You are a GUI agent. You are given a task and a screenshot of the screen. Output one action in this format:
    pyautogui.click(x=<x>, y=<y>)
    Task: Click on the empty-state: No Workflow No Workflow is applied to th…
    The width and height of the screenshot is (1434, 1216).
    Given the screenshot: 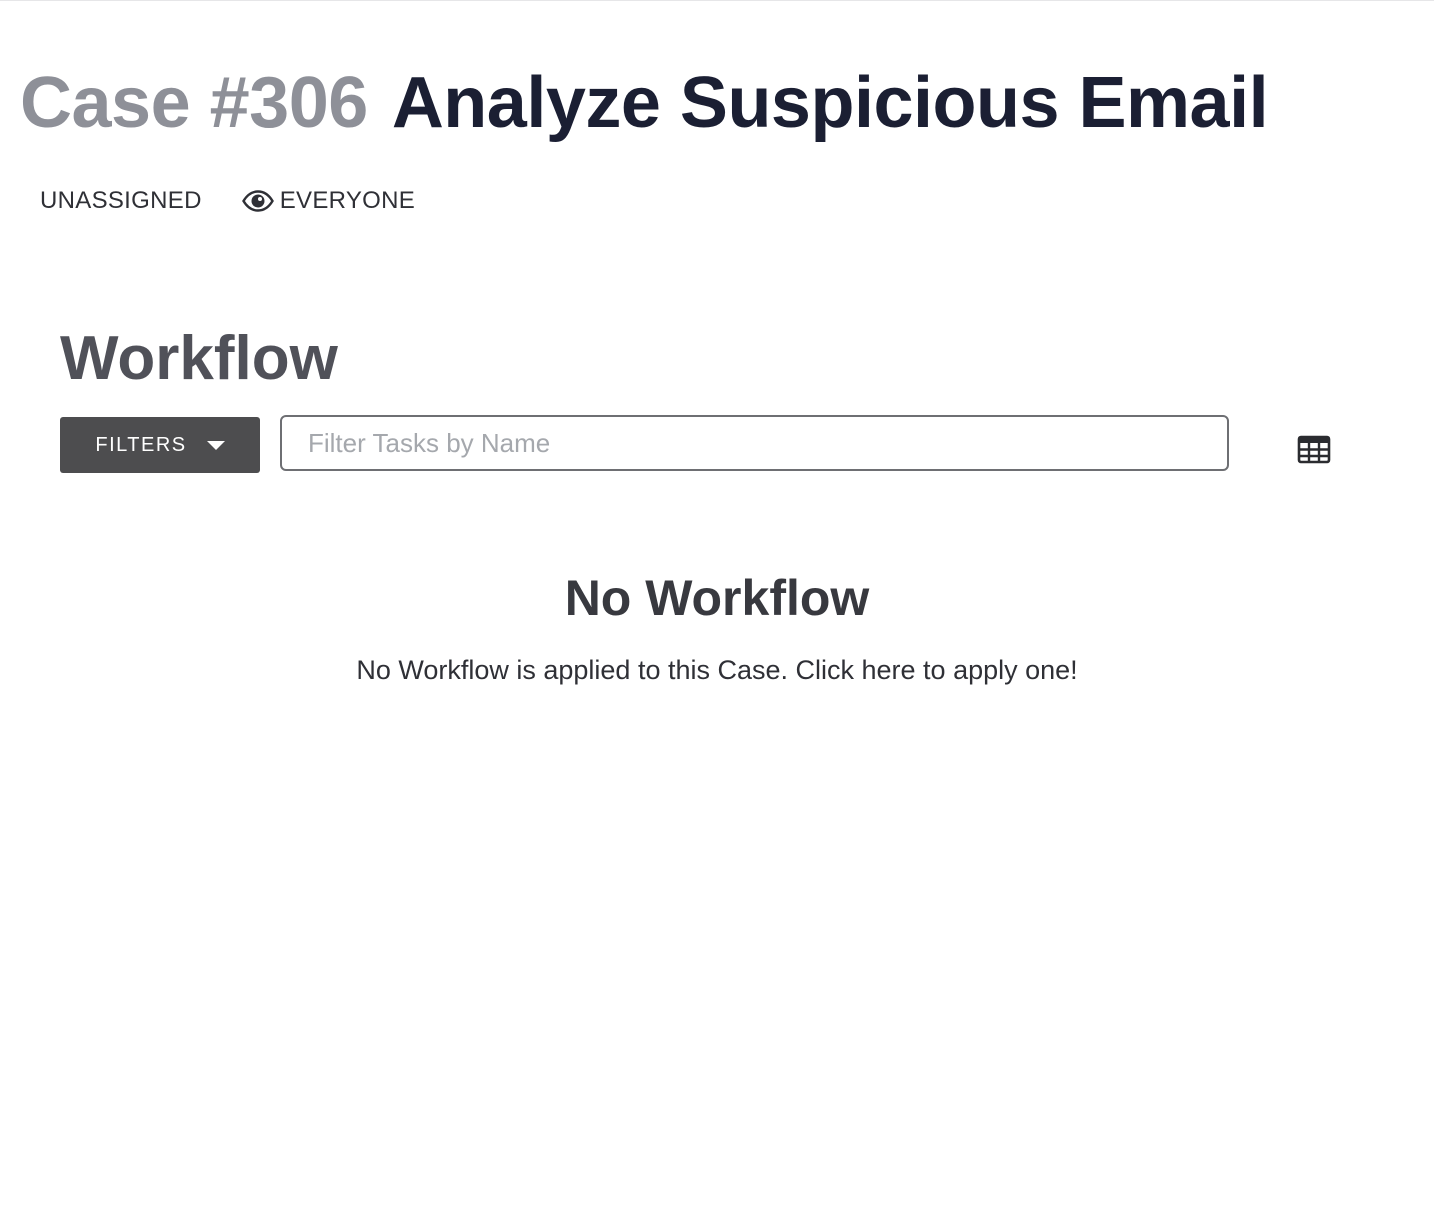 What is the action you would take?
    pyautogui.click(x=717, y=627)
    